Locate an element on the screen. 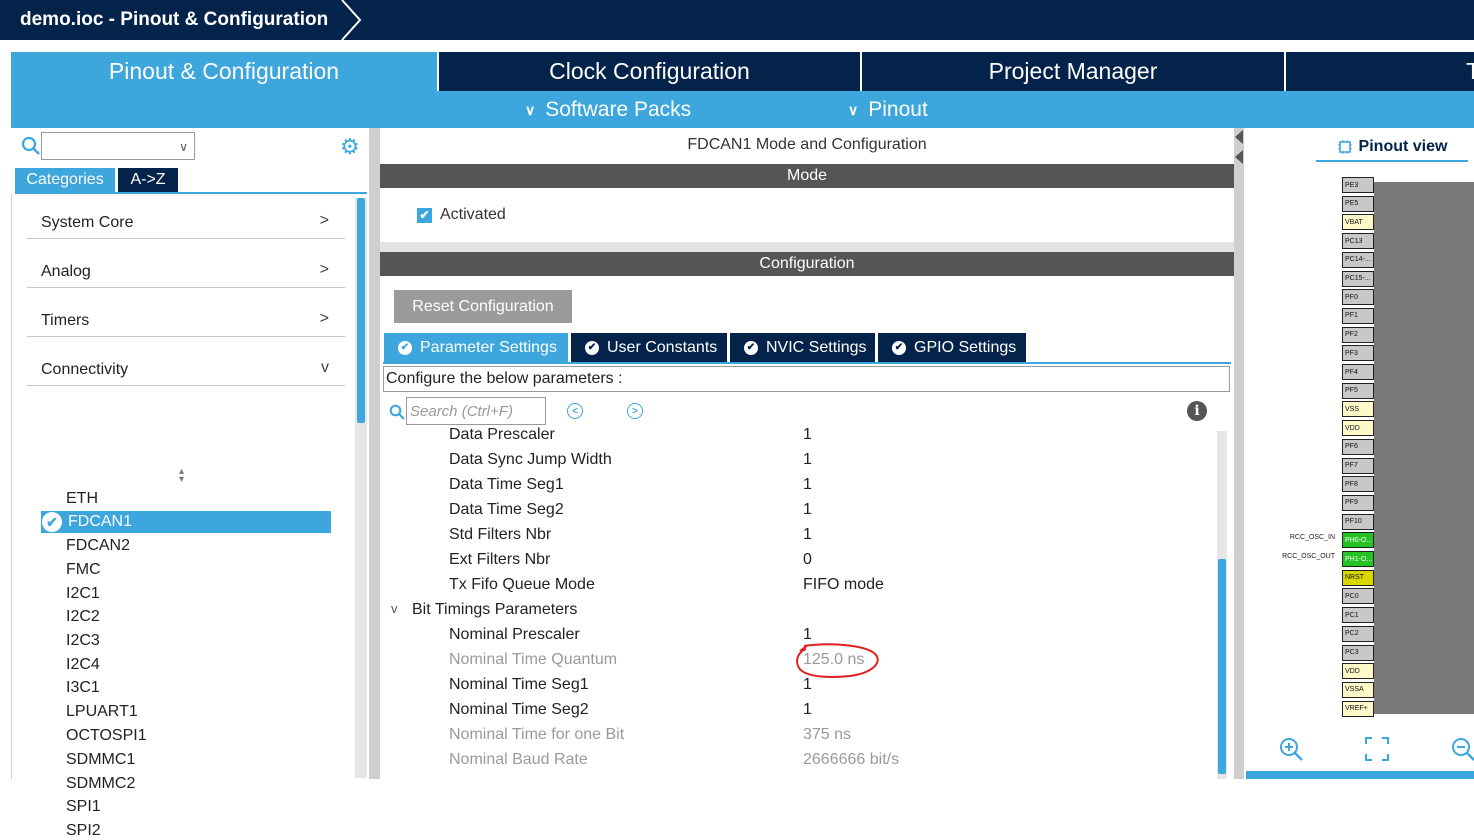 The height and width of the screenshot is (840, 1474). pin-pf9: PF9 is located at coordinates (1358, 502).